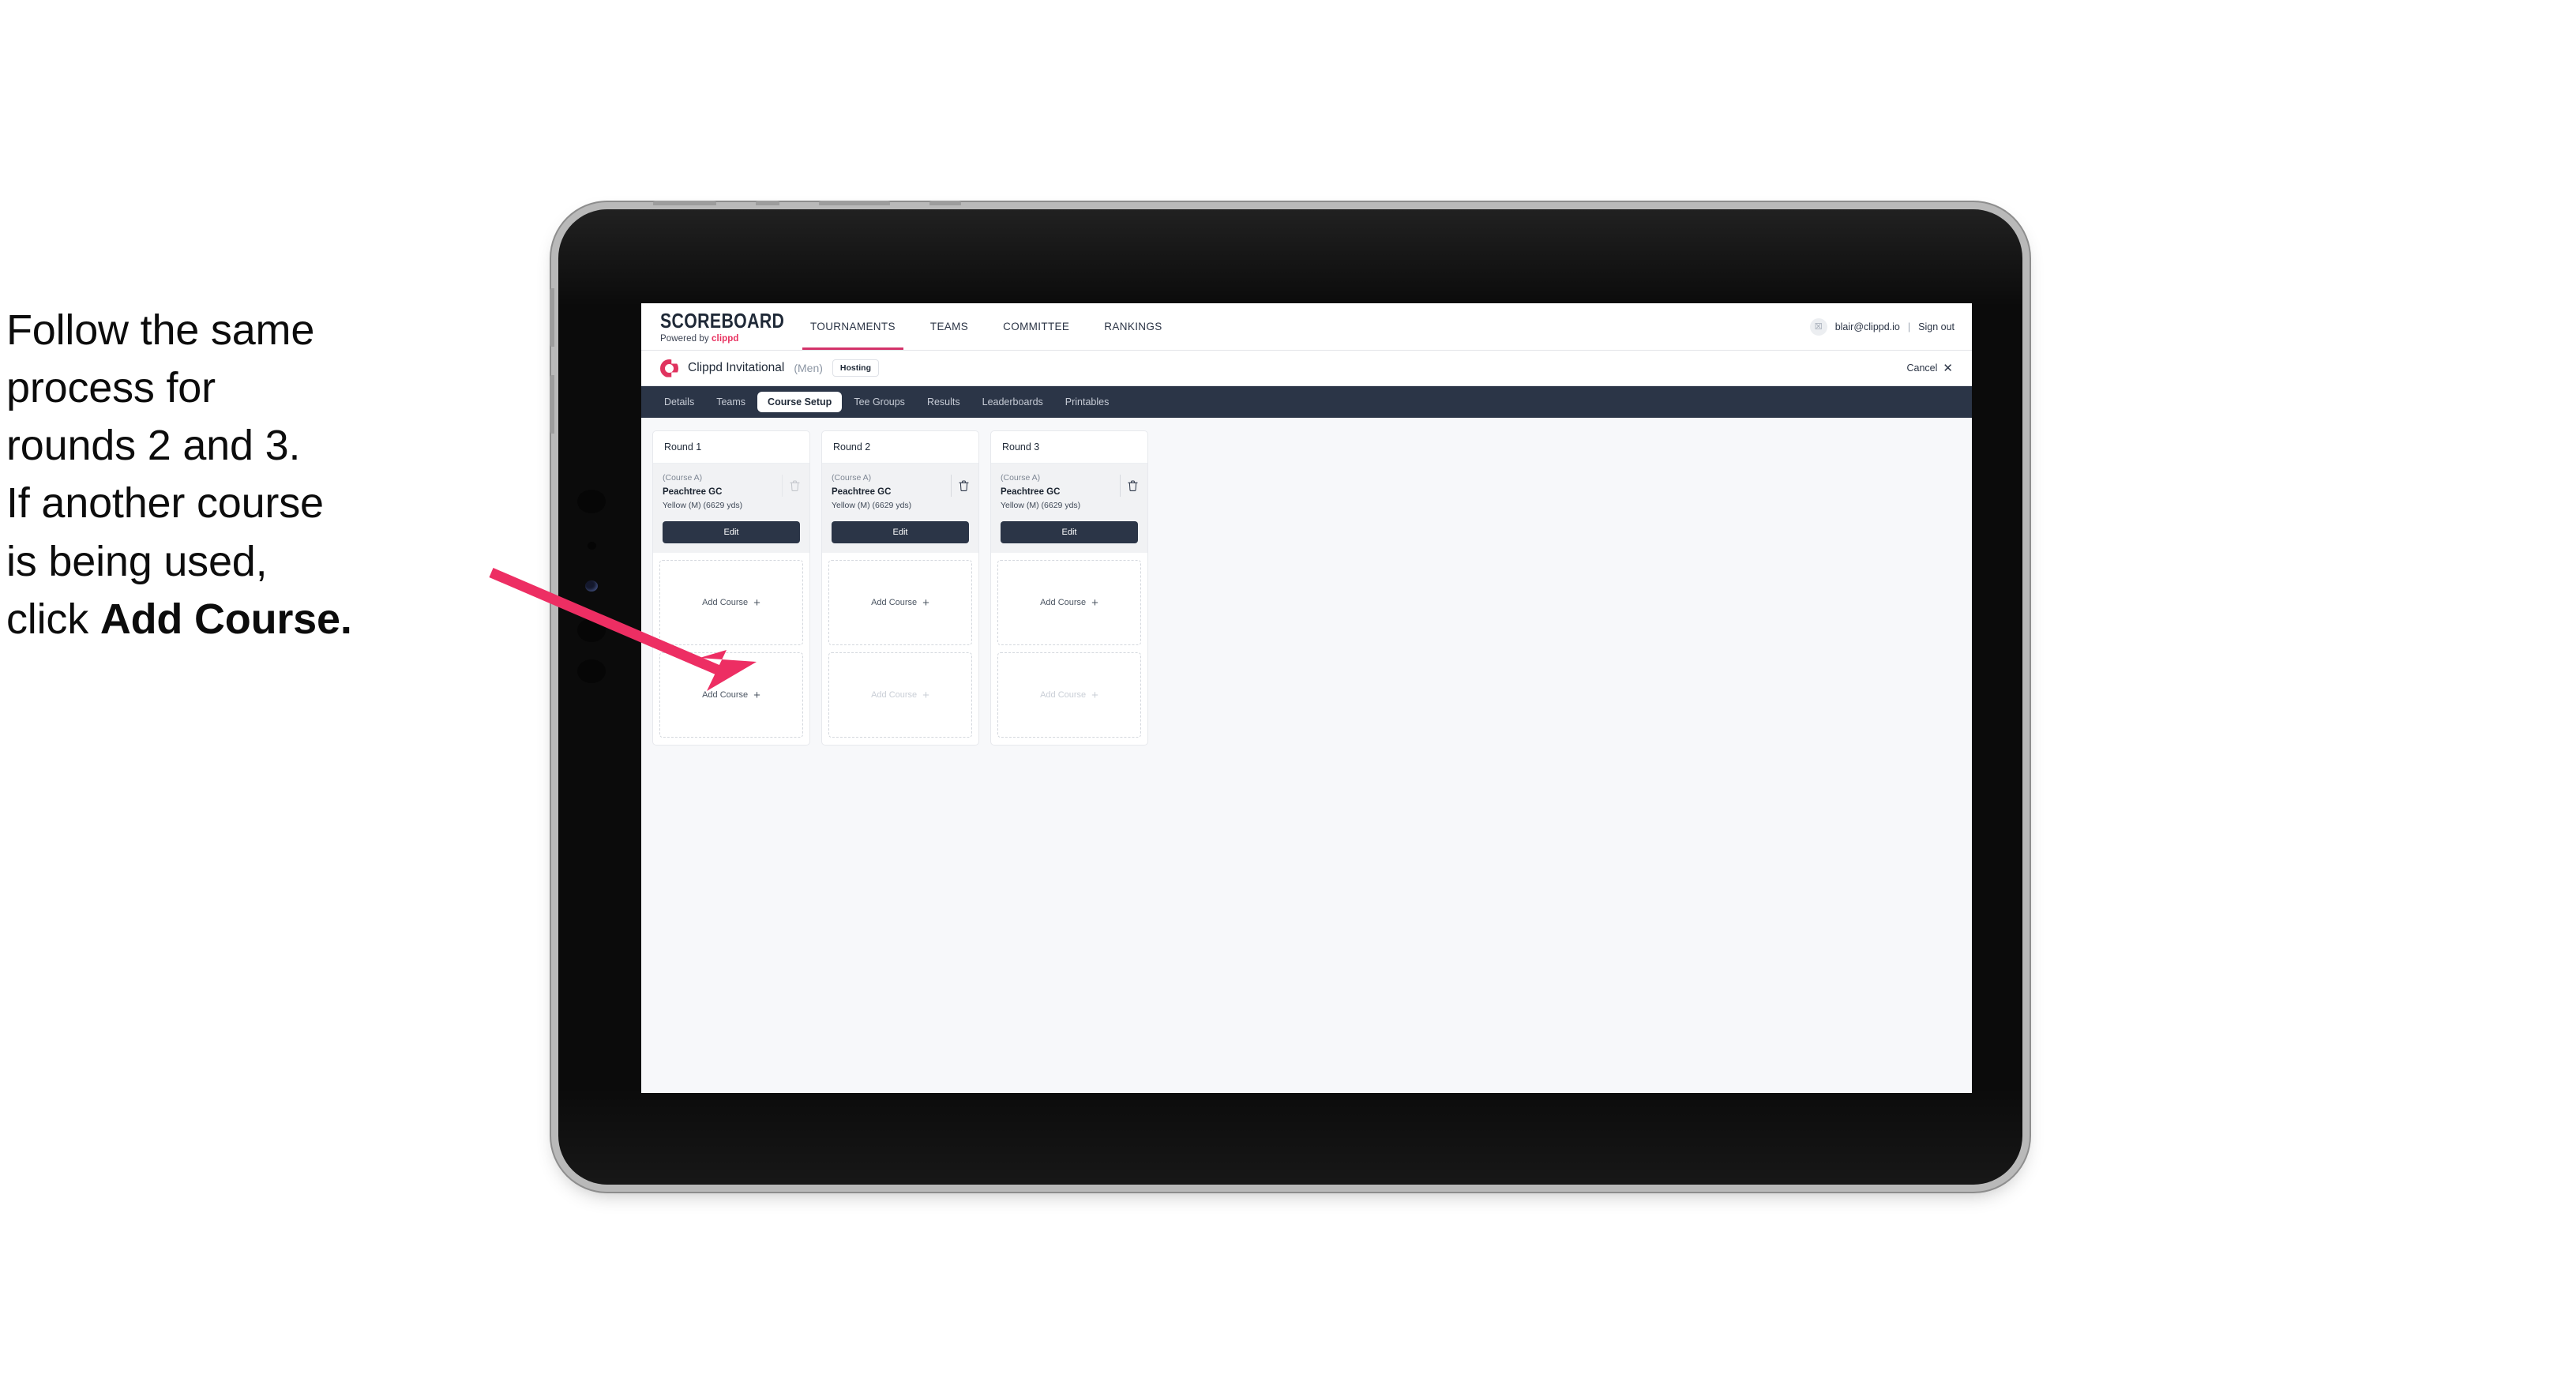  Describe the element at coordinates (165, 503) in the screenshot. I see `annotation-line-4: If another course` at that location.